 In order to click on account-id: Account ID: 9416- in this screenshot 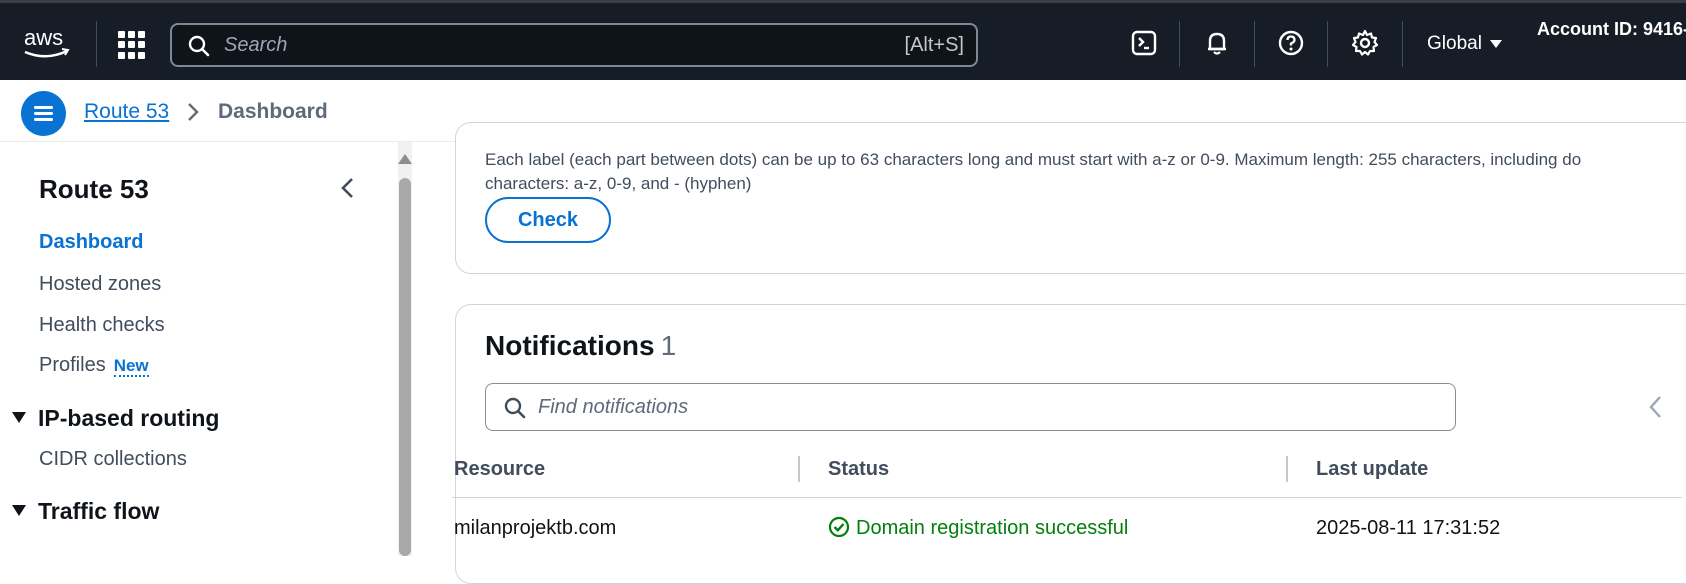, I will do `click(1611, 29)`.